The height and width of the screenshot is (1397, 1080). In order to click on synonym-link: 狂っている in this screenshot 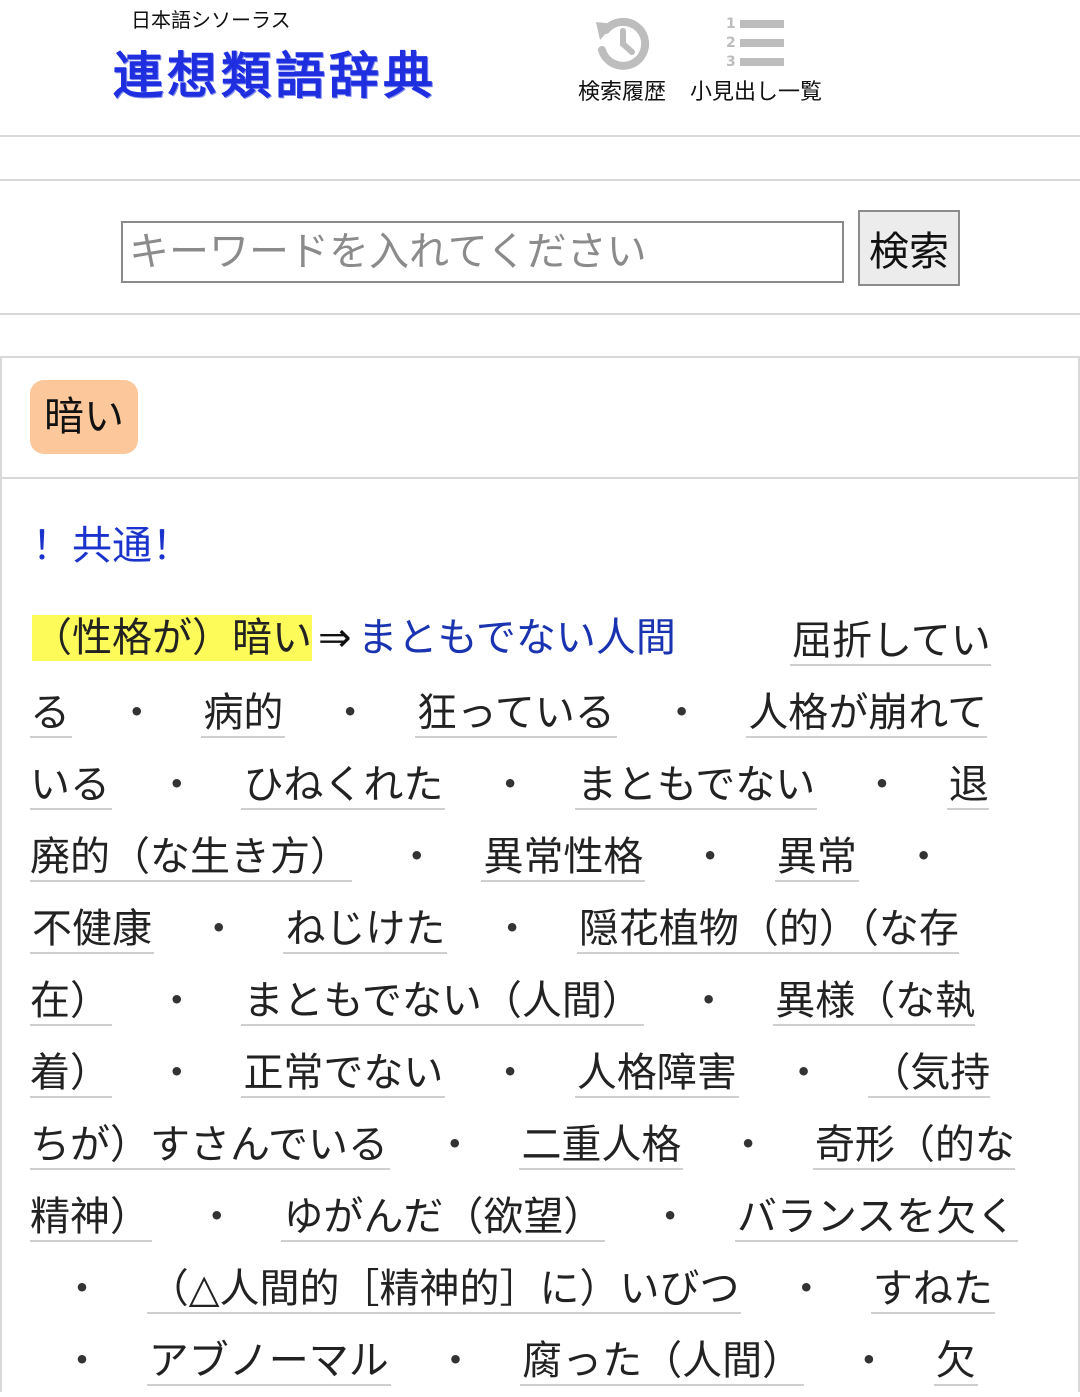, I will do `click(515, 714)`.